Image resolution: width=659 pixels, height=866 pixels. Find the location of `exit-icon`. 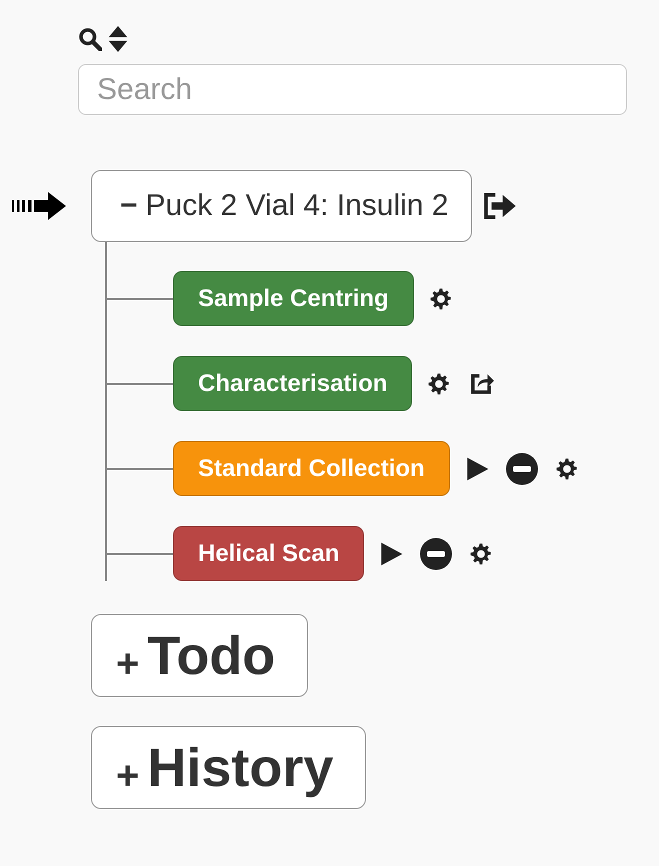

exit-icon is located at coordinates (499, 206).